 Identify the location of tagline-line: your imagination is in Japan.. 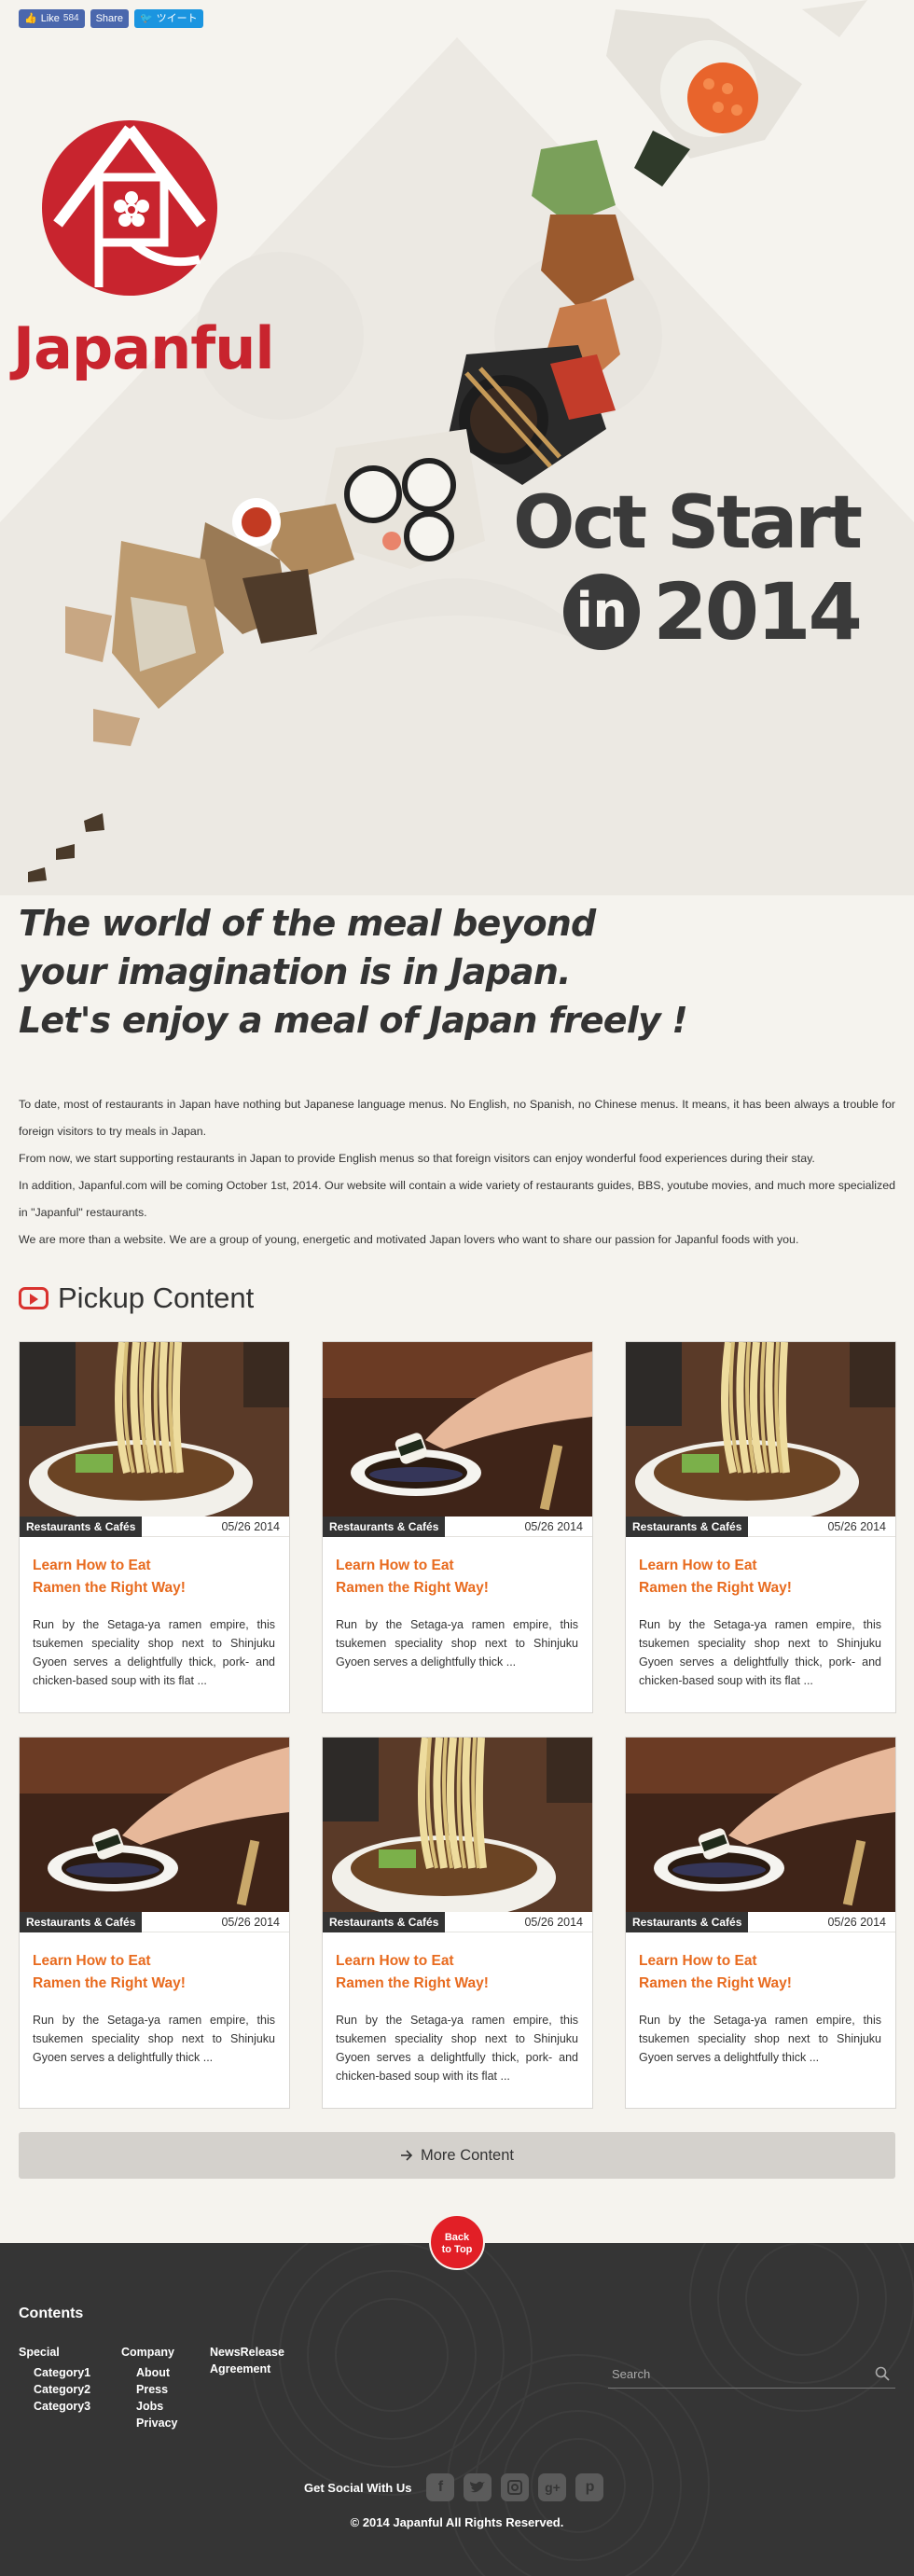
(295, 971).